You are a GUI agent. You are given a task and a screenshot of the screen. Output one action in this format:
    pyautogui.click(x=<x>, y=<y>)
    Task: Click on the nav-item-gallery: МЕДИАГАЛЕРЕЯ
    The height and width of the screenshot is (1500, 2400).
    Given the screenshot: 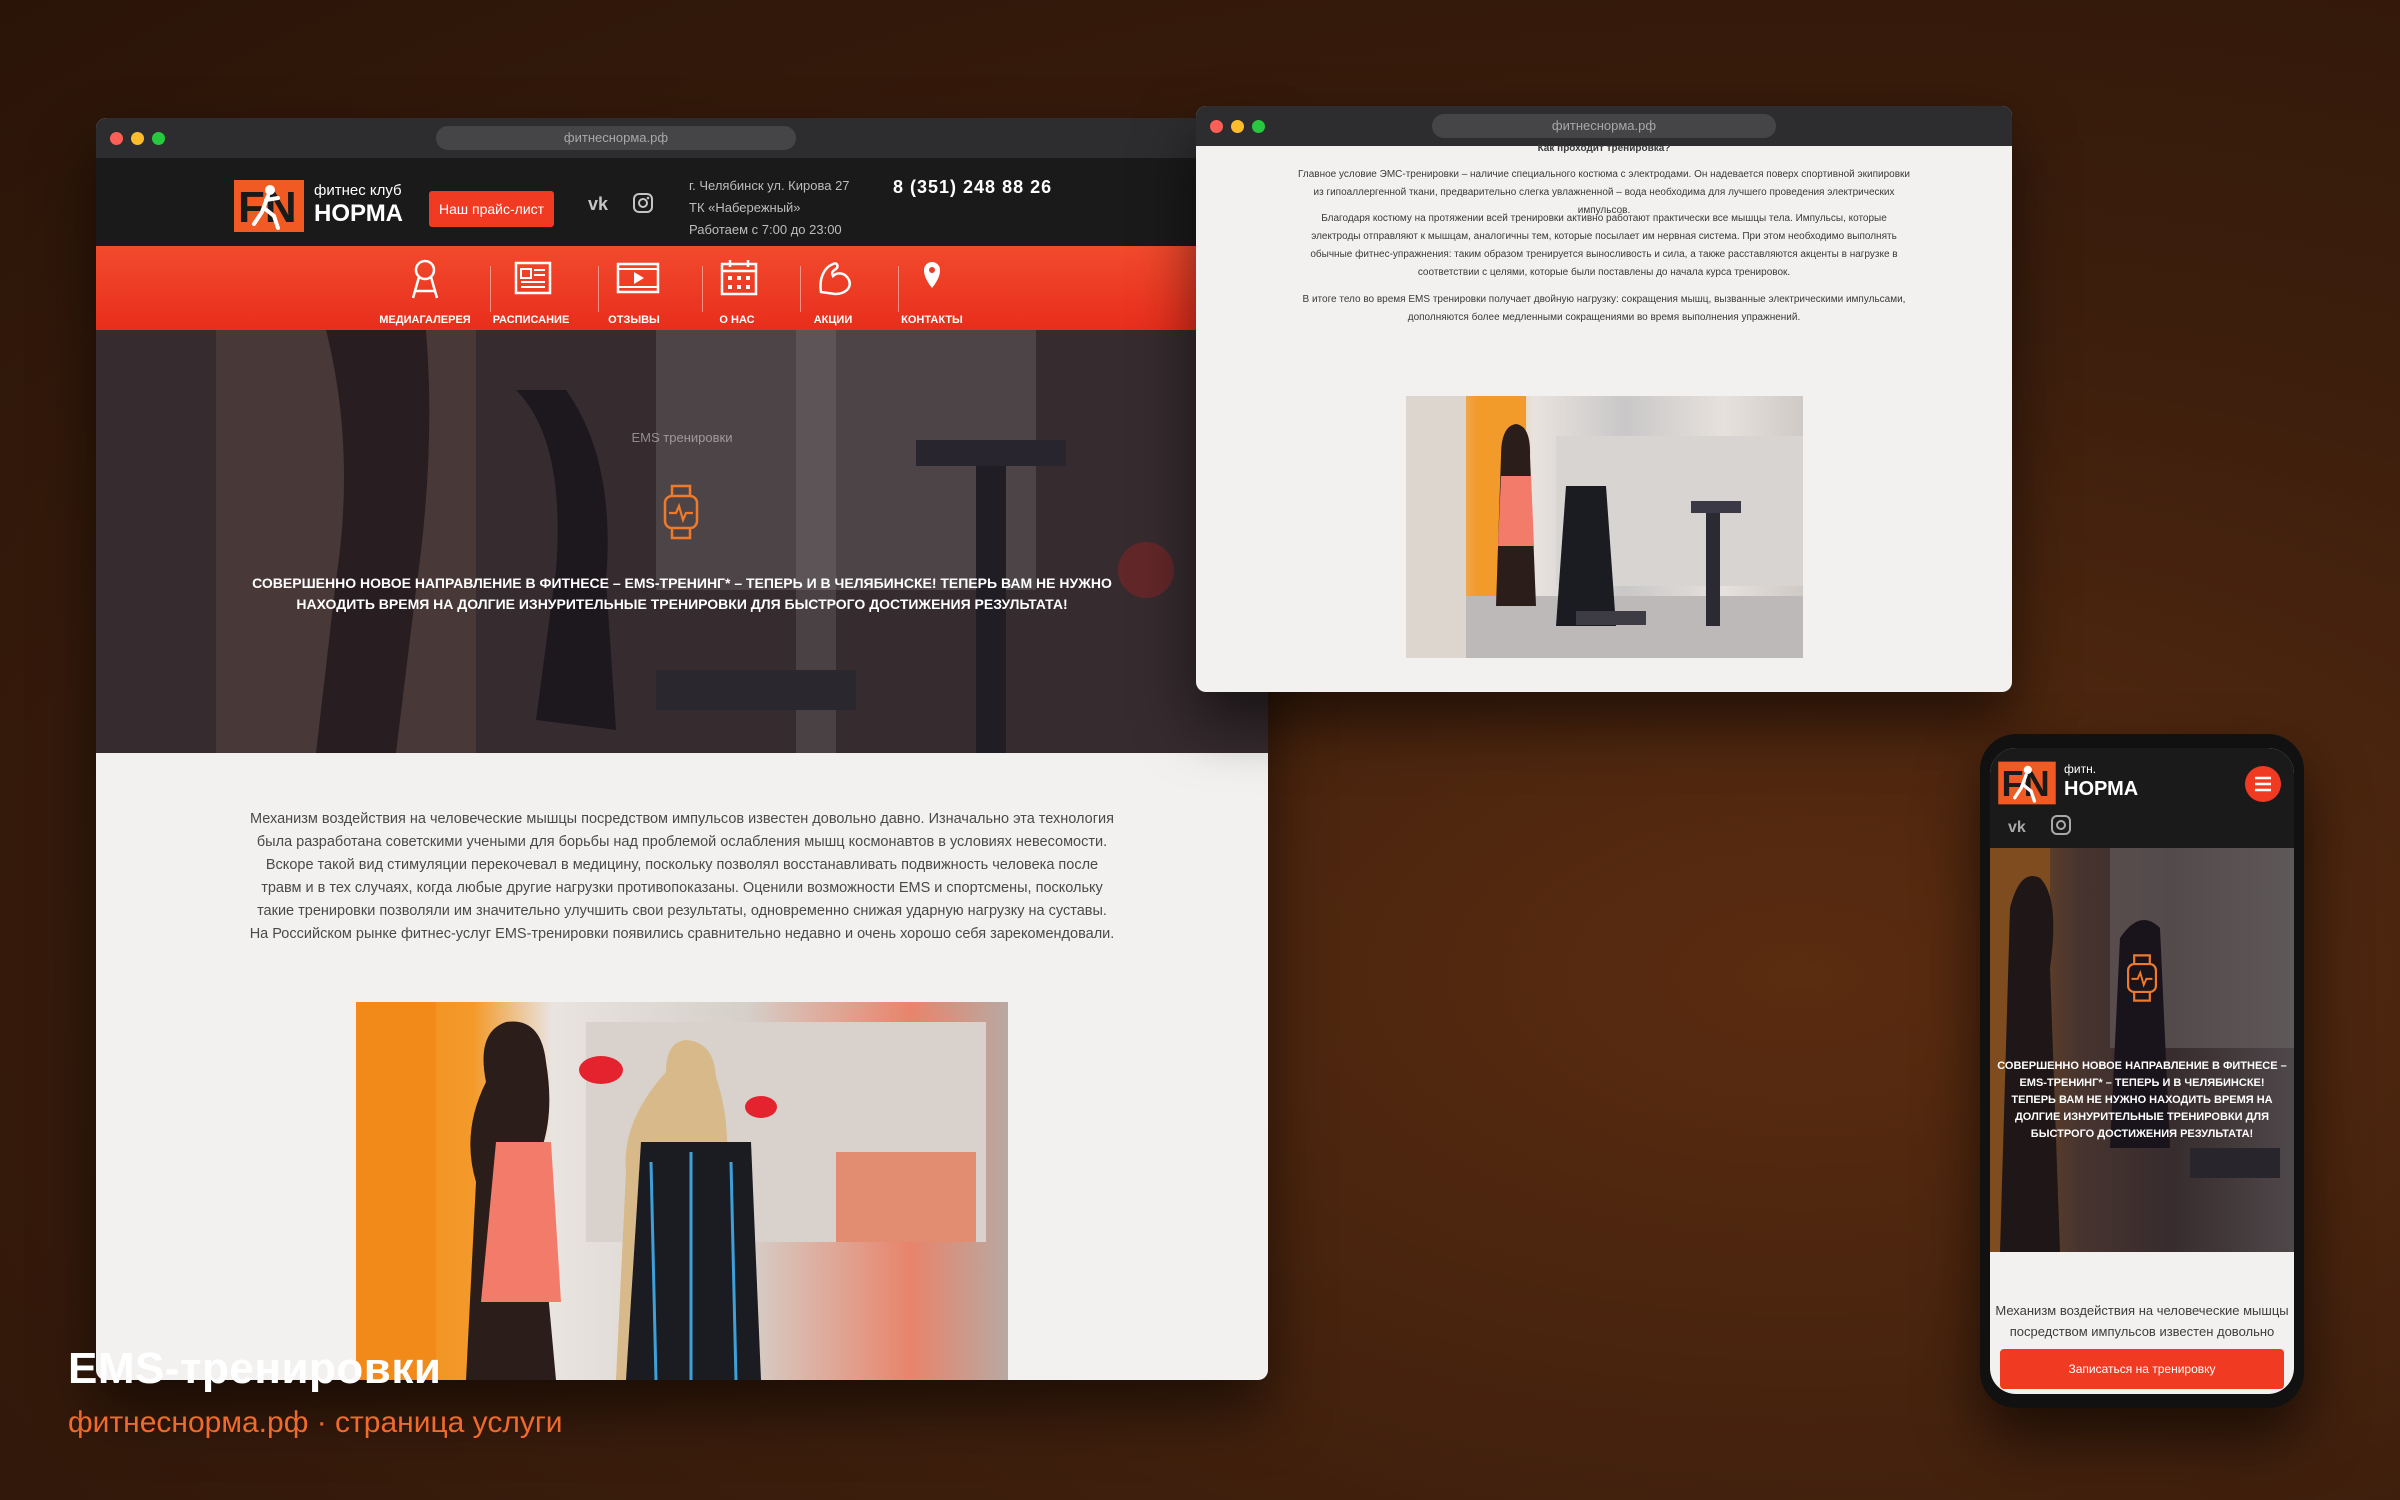 What is the action you would take?
    pyautogui.click(x=425, y=288)
    